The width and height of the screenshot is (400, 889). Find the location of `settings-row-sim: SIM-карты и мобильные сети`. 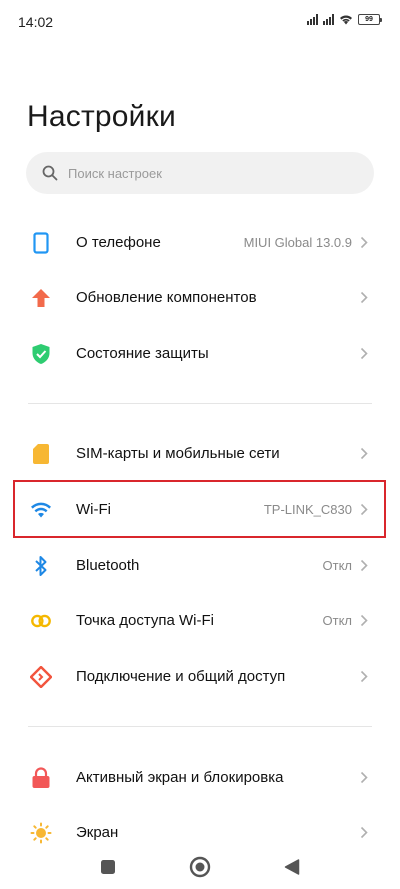

settings-row-sim: SIM-карты и мобильные сети is located at coordinates (200, 453).